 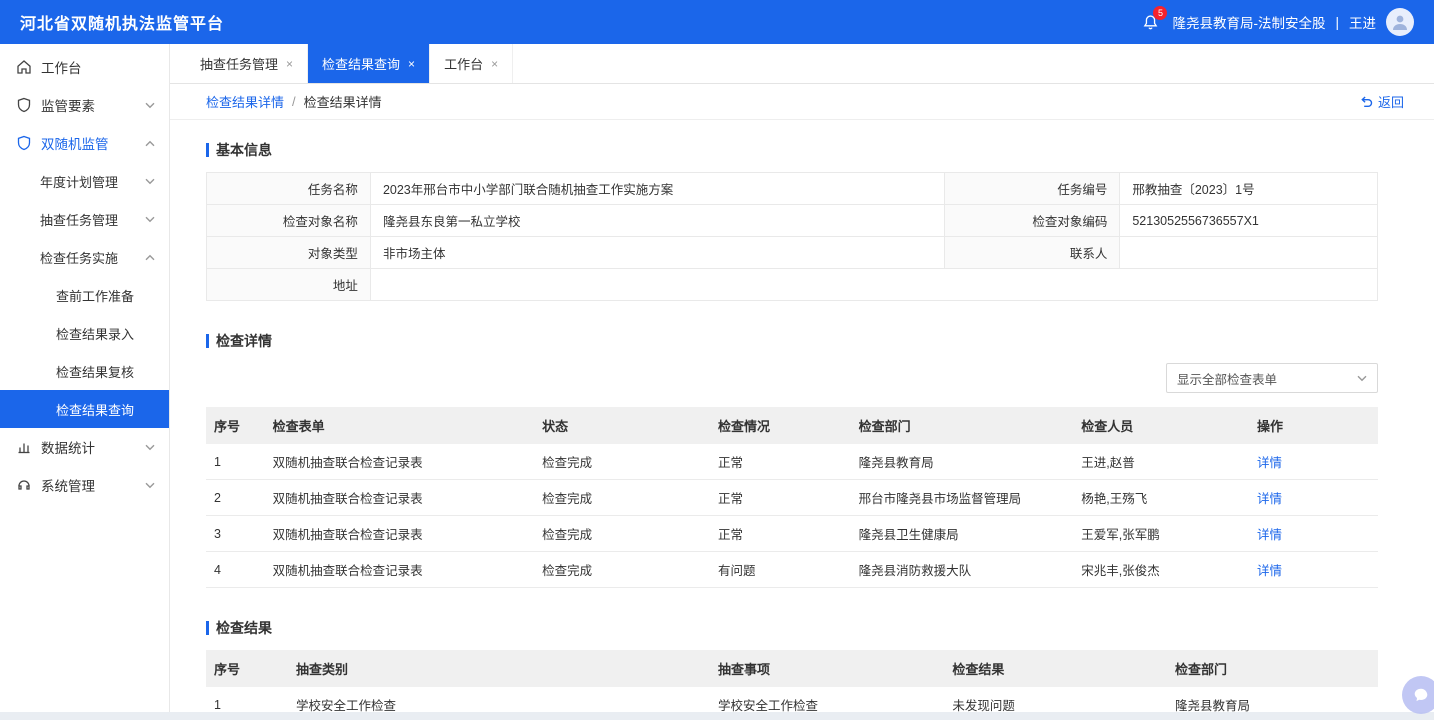 What do you see at coordinates (1032, 252) in the screenshot?
I see `field-label: 联系人` at bounding box center [1032, 252].